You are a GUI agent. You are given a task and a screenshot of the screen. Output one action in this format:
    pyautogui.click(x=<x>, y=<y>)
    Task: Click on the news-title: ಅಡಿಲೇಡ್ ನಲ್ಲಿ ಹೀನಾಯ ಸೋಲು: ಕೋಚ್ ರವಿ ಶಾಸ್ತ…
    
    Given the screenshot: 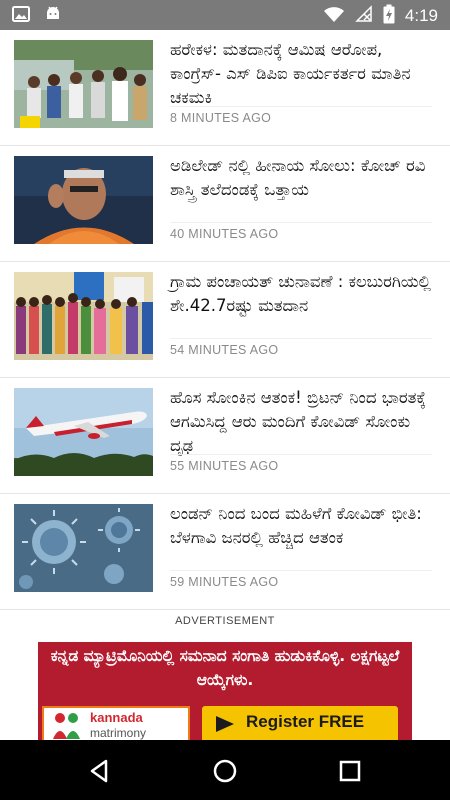 What is the action you would take?
    pyautogui.click(x=302, y=178)
    